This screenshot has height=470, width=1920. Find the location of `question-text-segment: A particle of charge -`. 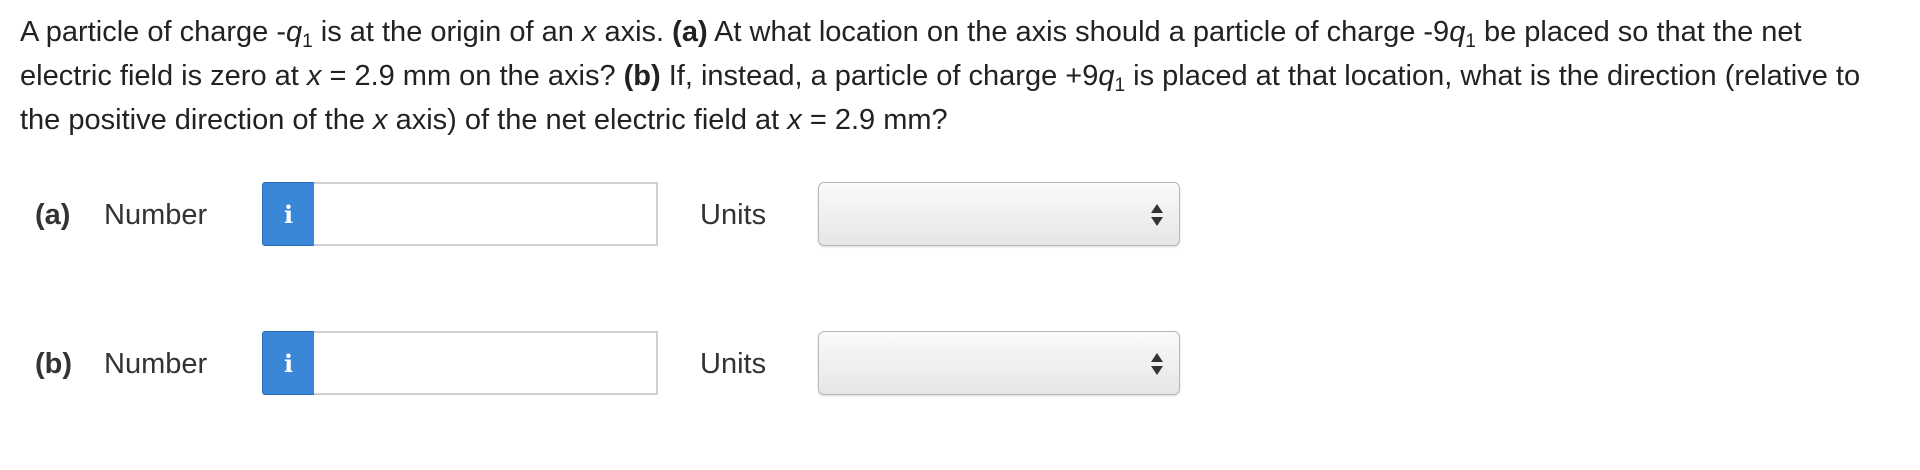

question-text-segment: A particle of charge - is located at coordinates (153, 32).